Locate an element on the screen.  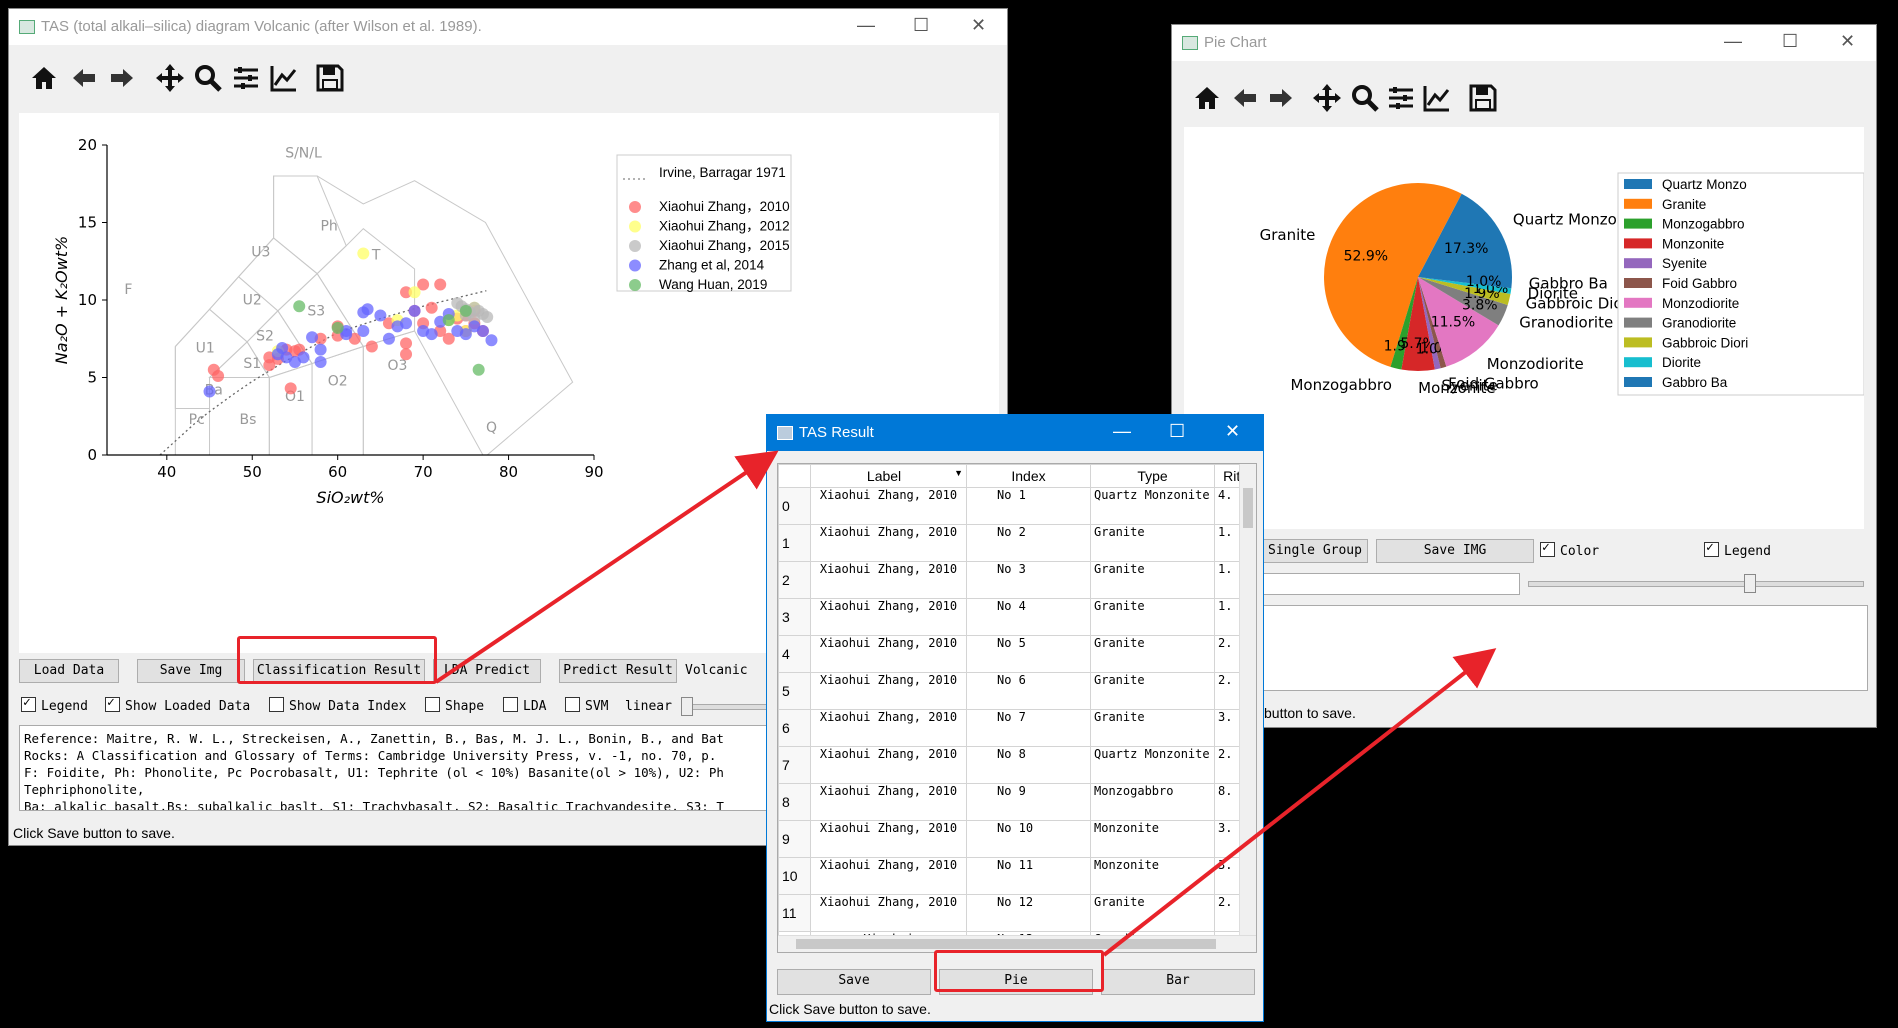
cell-index: No 5 is located at coordinates (1028, 654).